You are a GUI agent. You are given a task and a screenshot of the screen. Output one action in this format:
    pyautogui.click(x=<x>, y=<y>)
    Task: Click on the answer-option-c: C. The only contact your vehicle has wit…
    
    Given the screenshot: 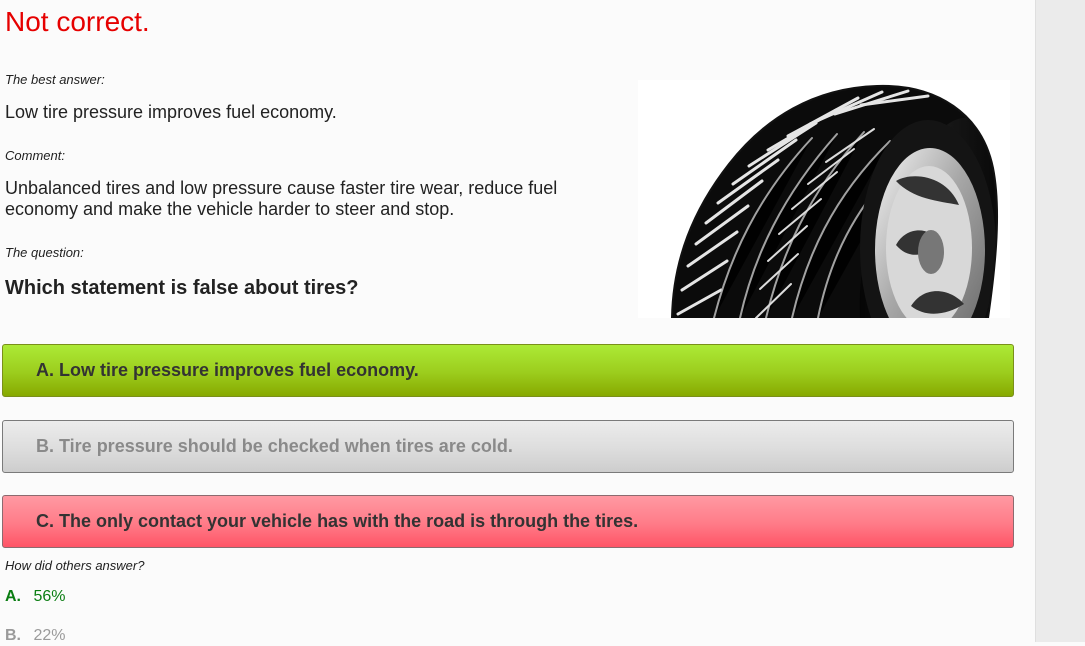 What is the action you would take?
    pyautogui.click(x=508, y=521)
    